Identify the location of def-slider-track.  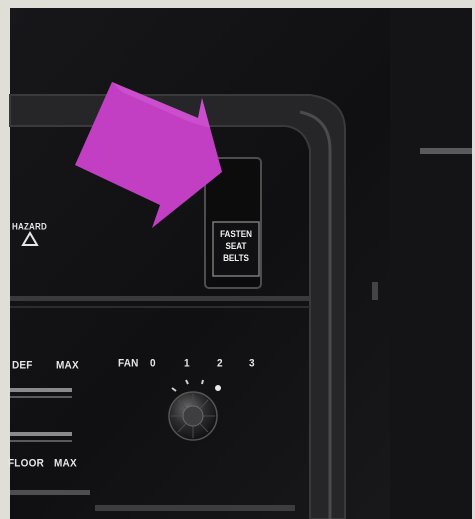
(41, 390).